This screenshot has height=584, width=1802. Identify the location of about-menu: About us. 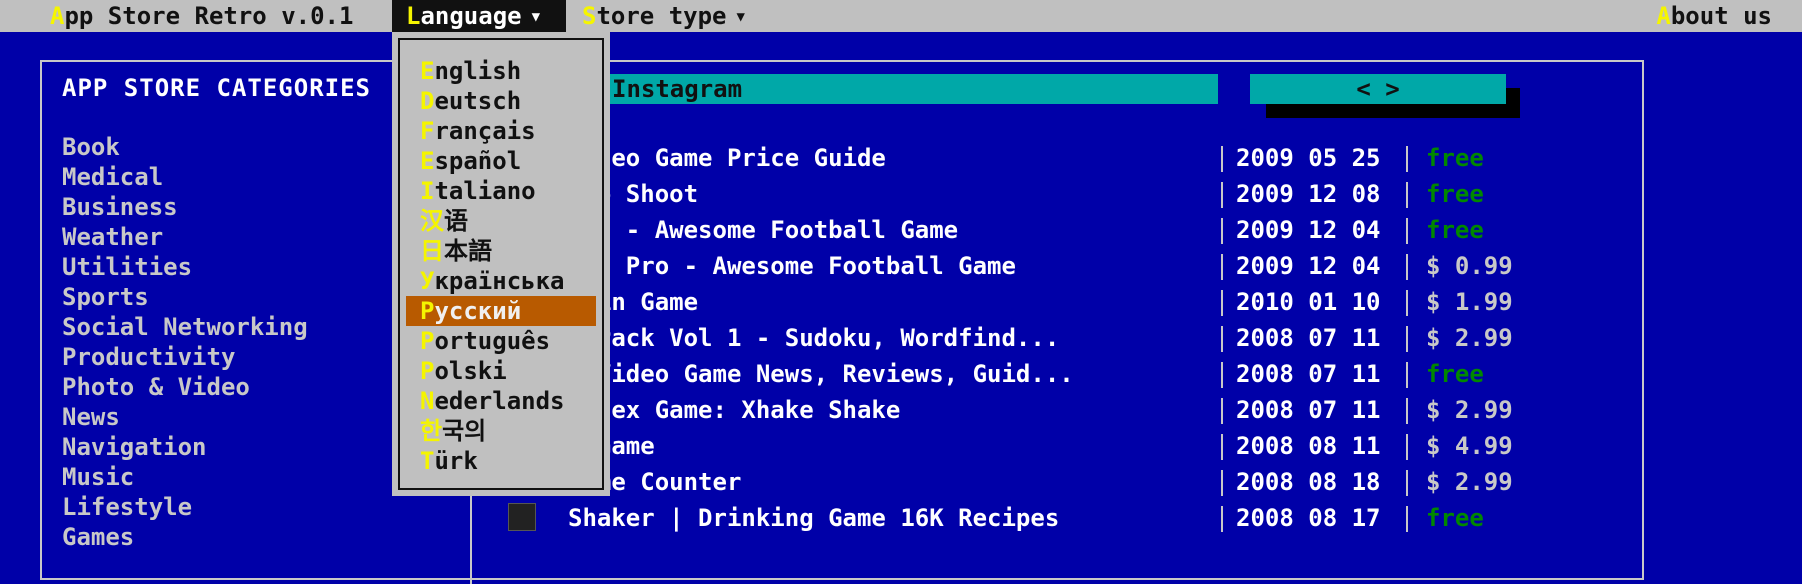
(1714, 16).